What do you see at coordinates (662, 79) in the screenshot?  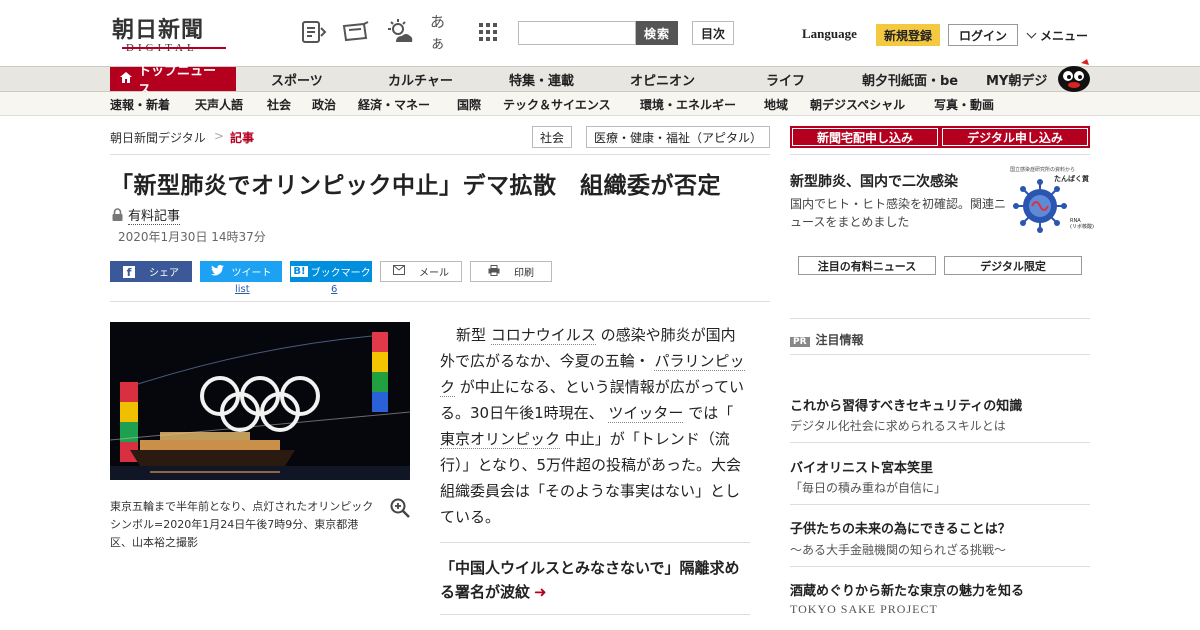 I see `nav-opinion: オピニオン` at bounding box center [662, 79].